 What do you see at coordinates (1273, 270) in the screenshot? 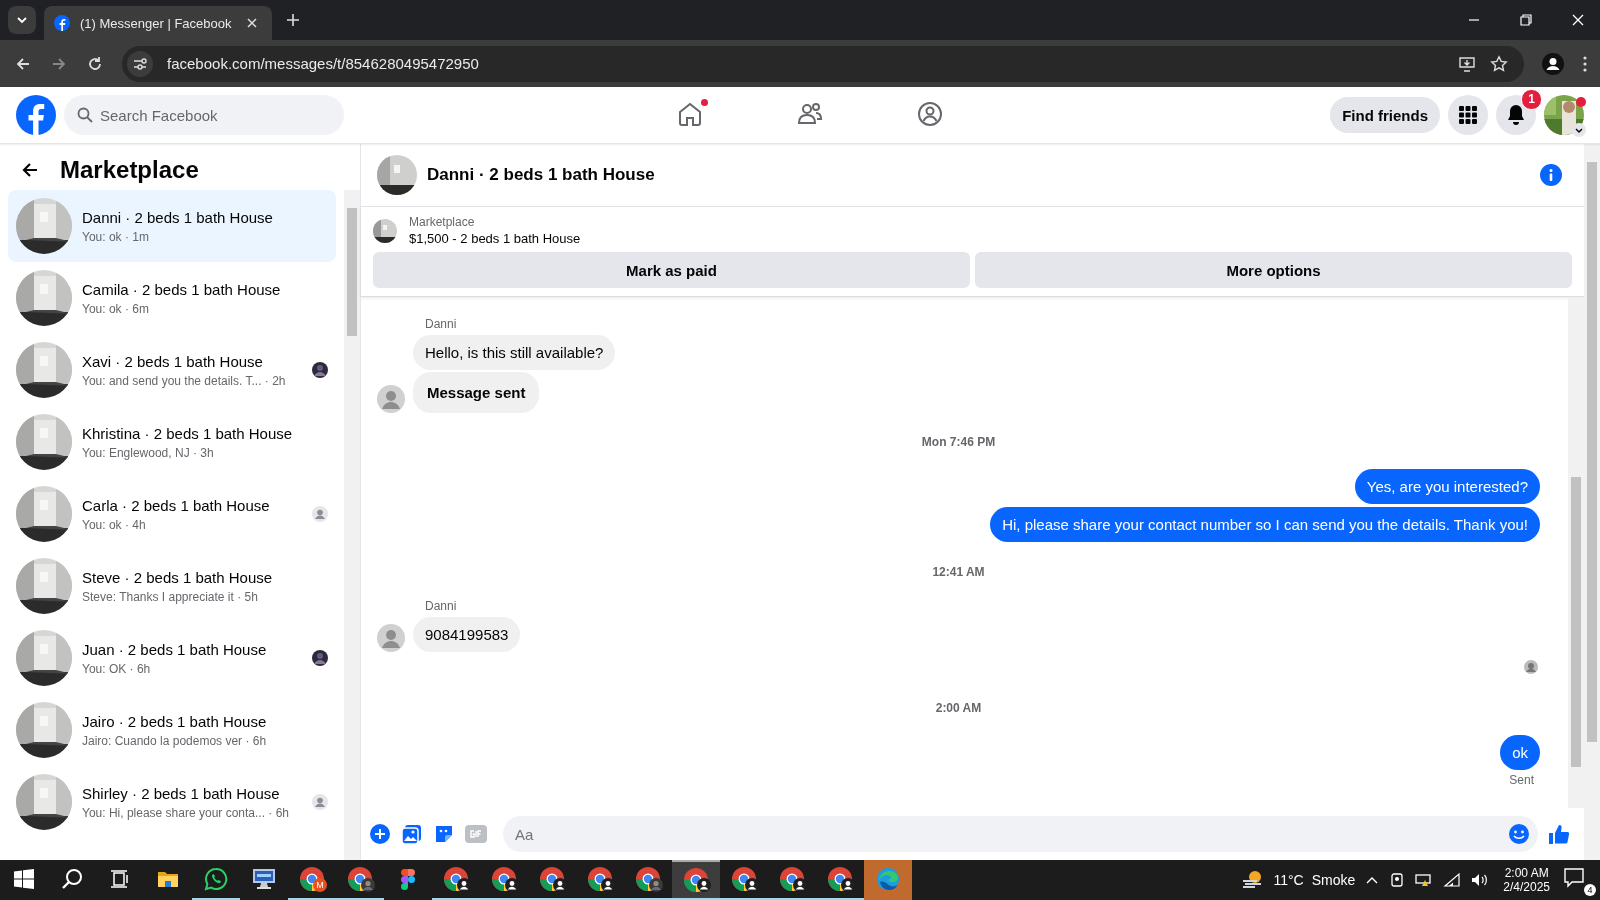
I see `listing-action-button: More options` at bounding box center [1273, 270].